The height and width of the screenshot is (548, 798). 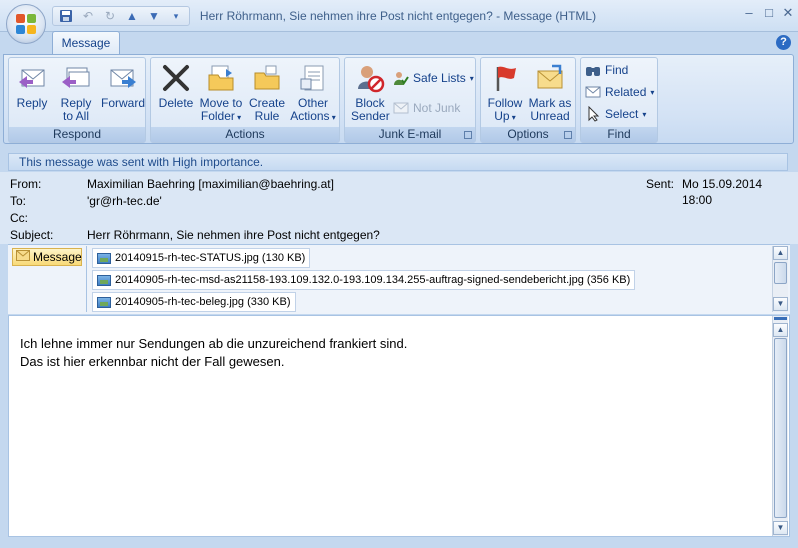 I want to click on subject-label: Subject:, so click(x=32, y=235).